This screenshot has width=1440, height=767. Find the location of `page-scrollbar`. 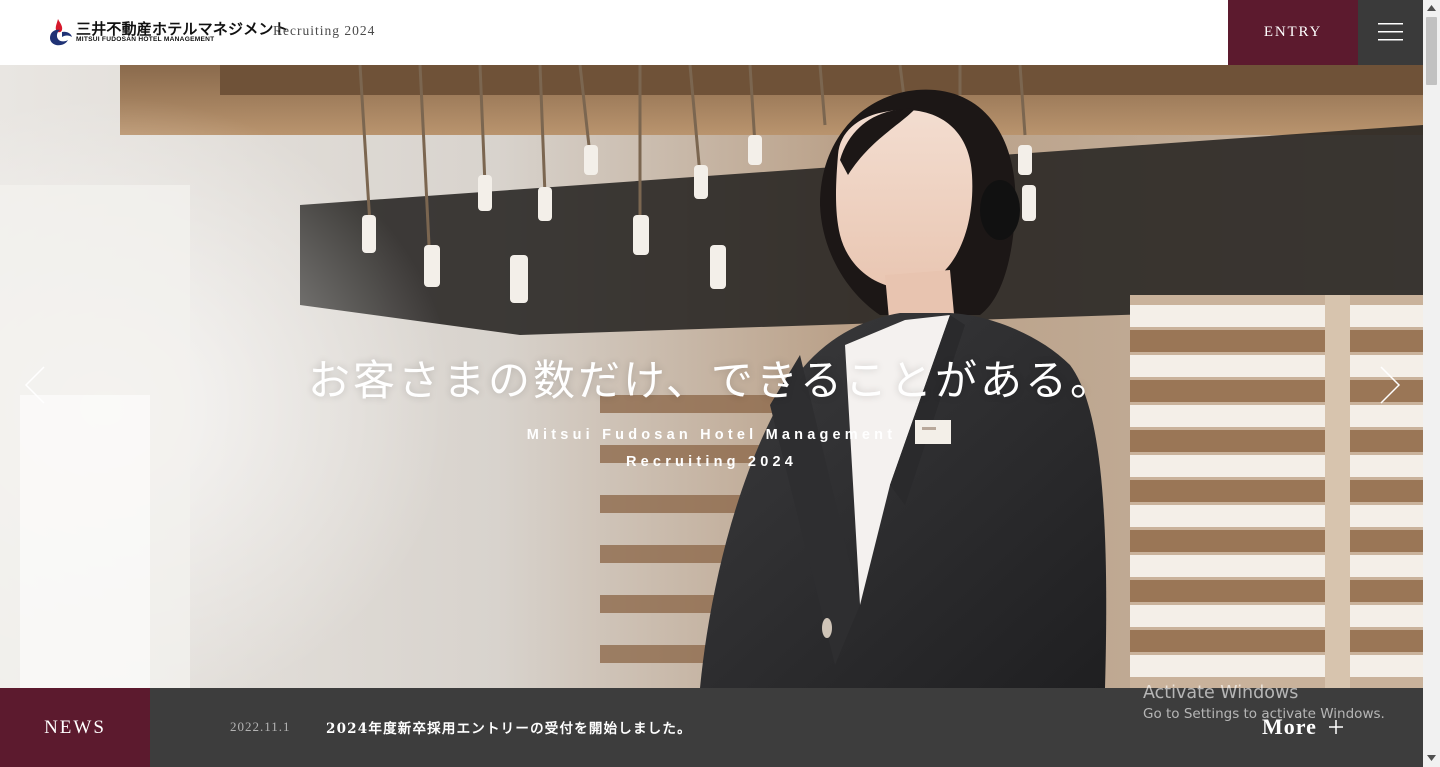

page-scrollbar is located at coordinates (1431, 383).